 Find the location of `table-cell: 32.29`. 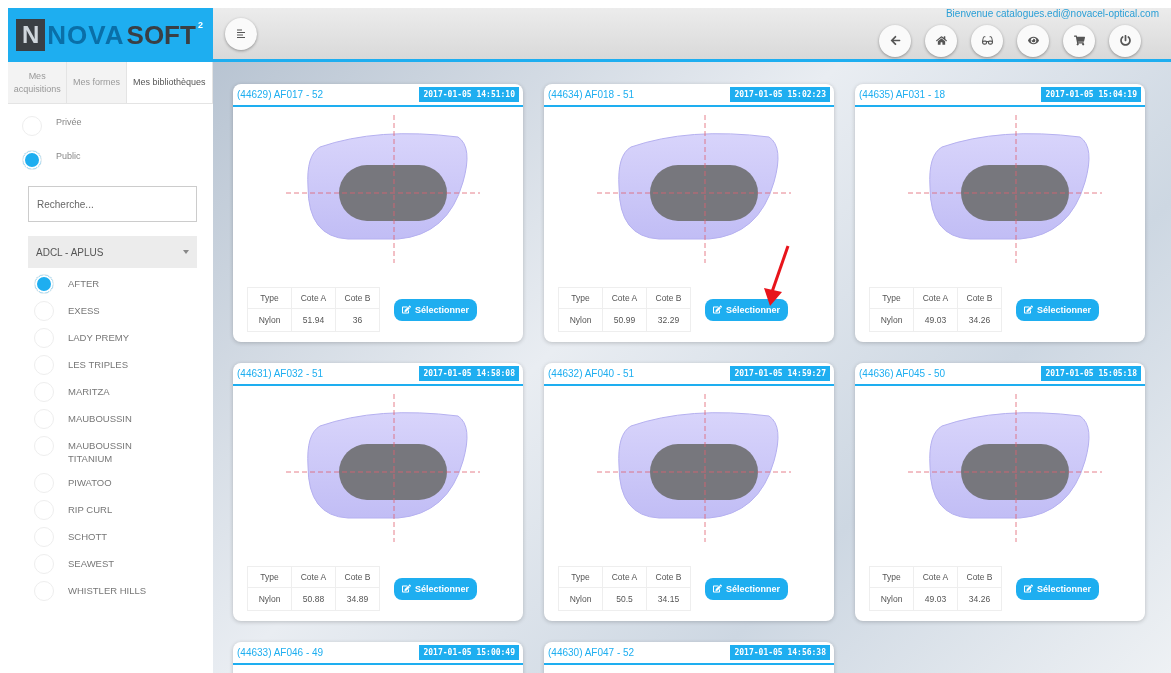

table-cell: 32.29 is located at coordinates (668, 320).